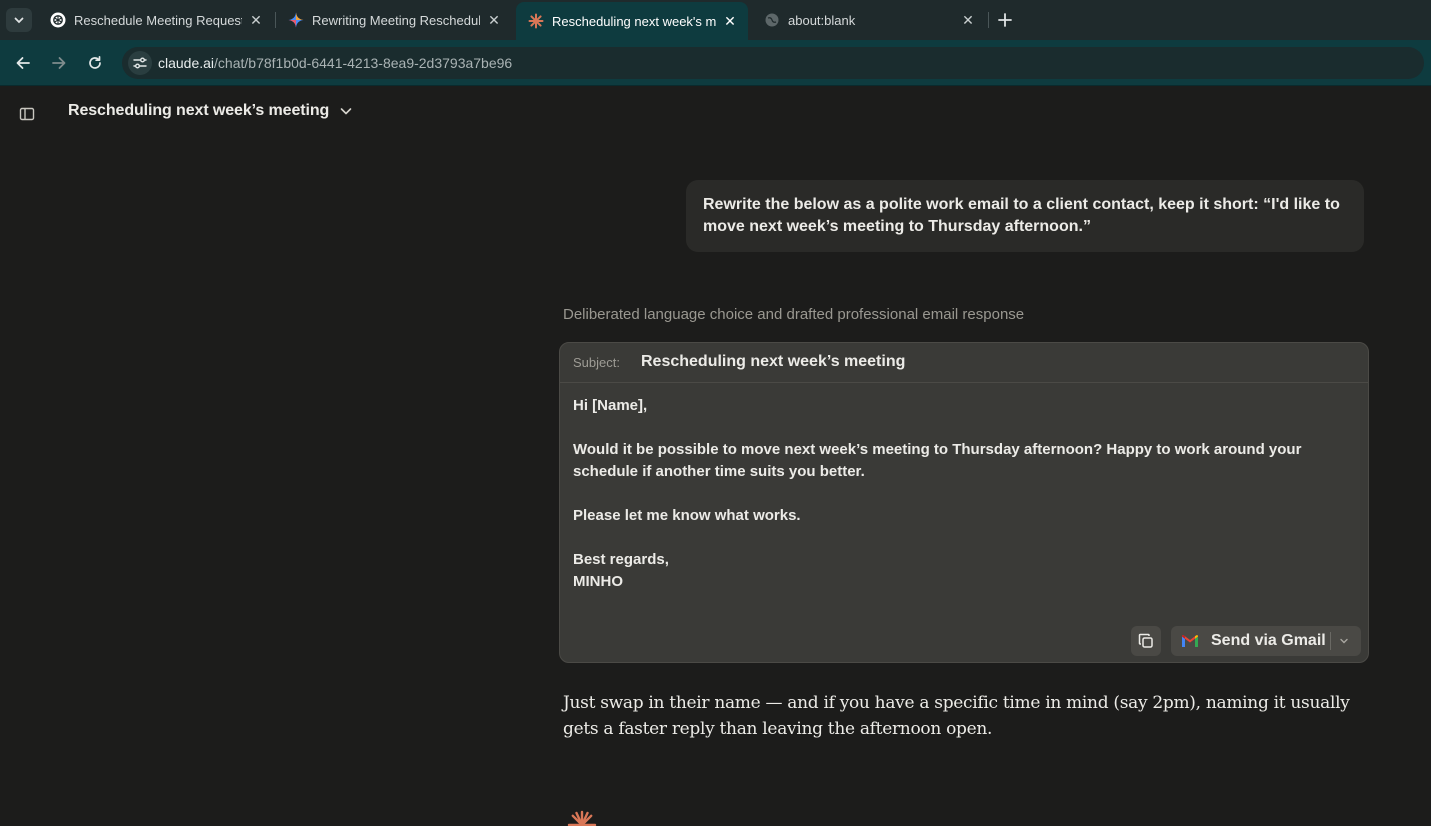 Image resolution: width=1431 pixels, height=826 pixels. I want to click on site-info-button, so click(140, 63).